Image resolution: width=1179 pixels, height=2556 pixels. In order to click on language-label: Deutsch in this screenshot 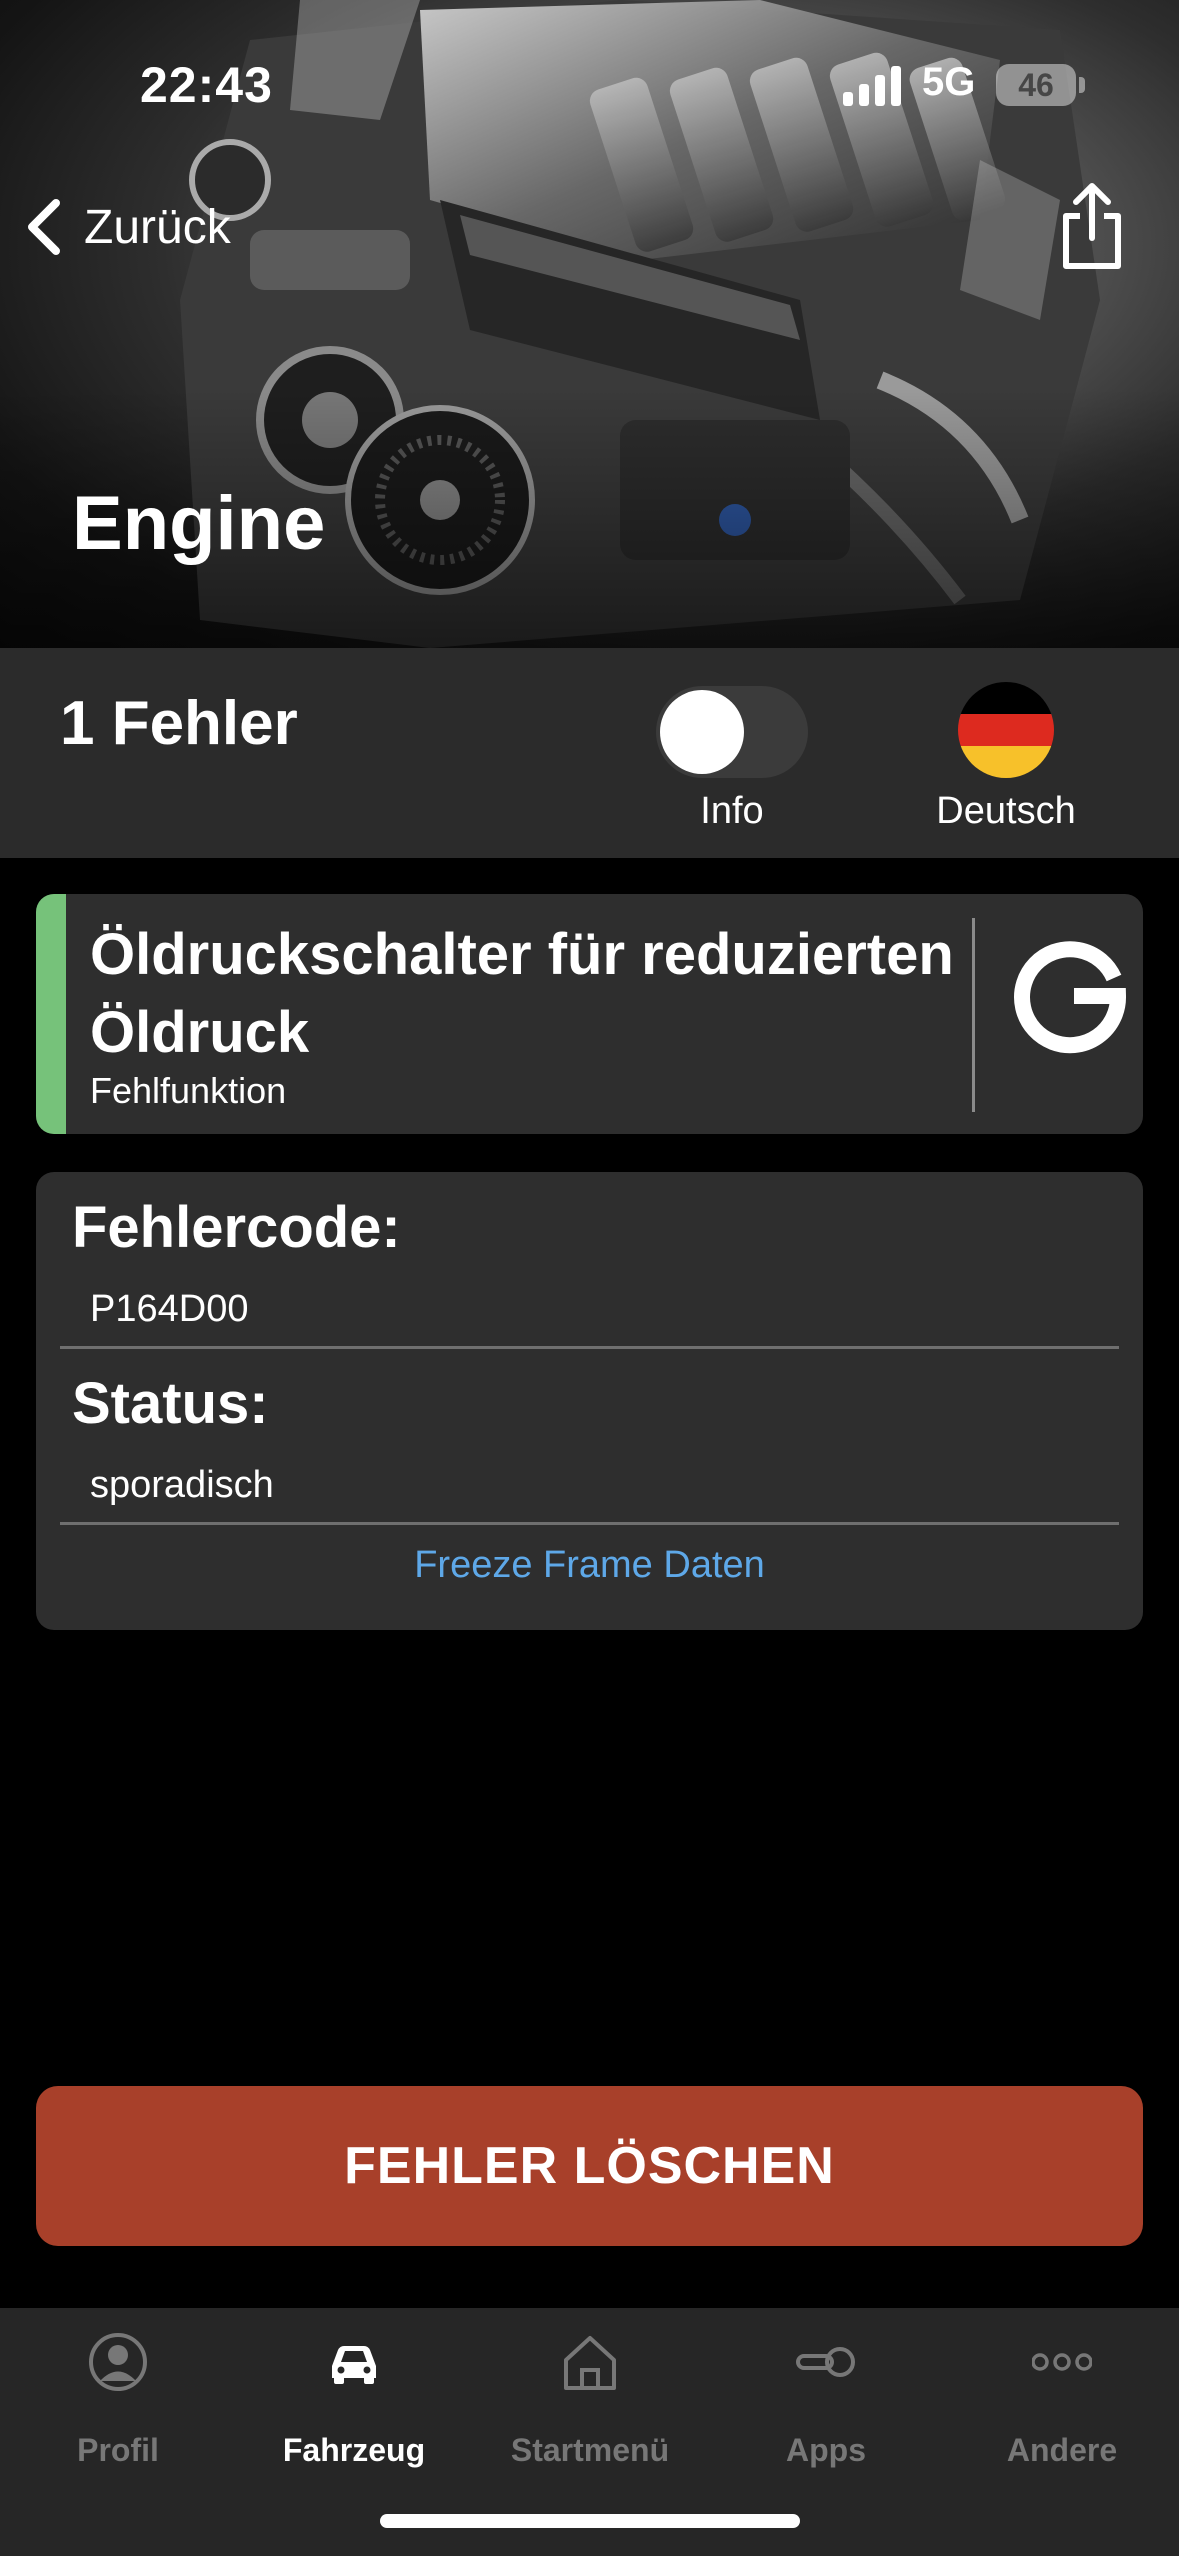, I will do `click(1006, 811)`.